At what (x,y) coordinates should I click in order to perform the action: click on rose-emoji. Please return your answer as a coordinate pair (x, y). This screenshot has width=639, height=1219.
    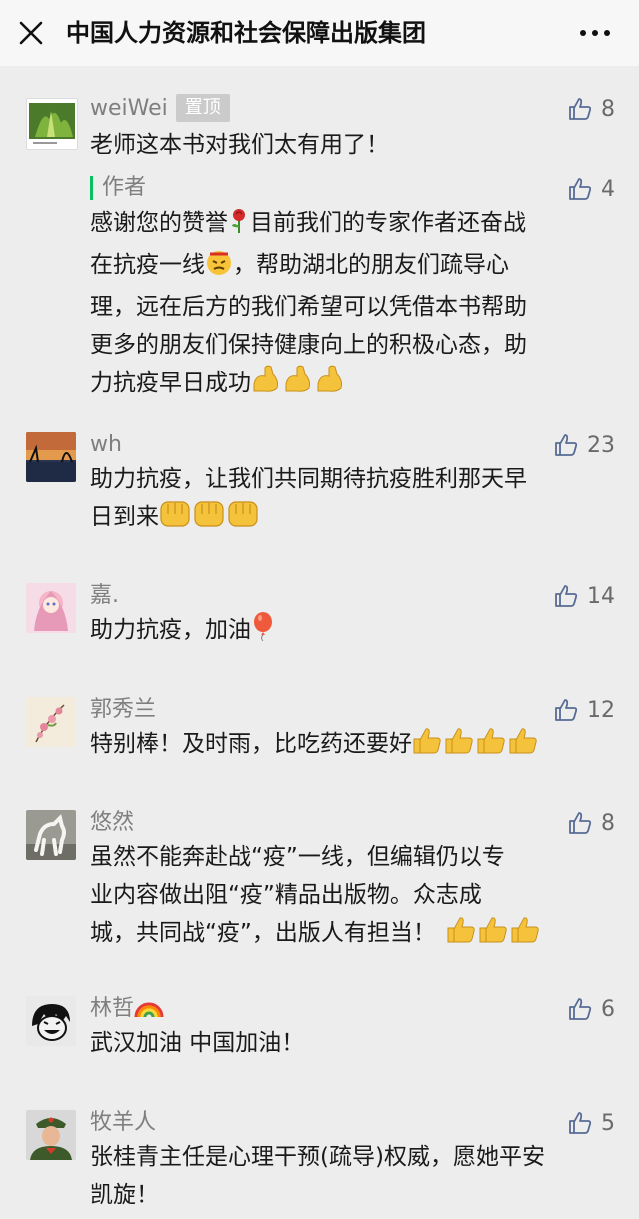
    Looking at the image, I should click on (239, 227).